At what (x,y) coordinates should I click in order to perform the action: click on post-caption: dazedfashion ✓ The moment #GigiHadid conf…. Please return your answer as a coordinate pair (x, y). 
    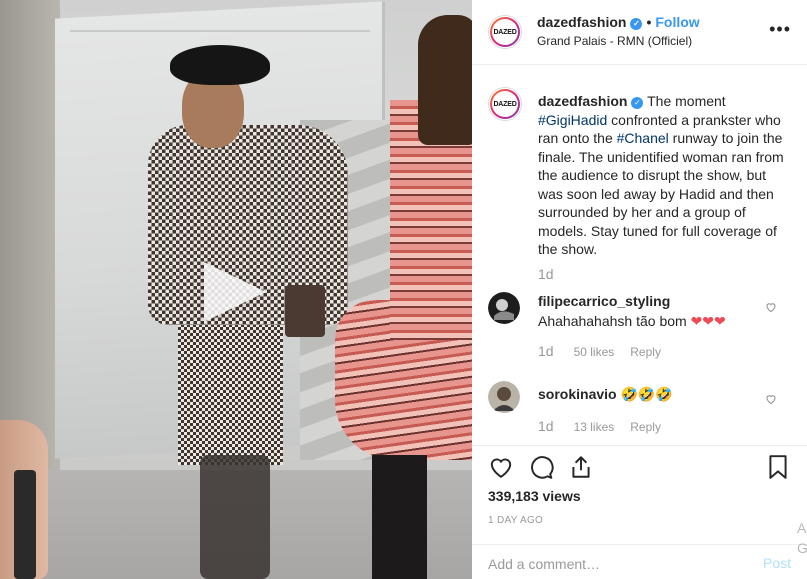
    Looking at the image, I should click on (663, 175).